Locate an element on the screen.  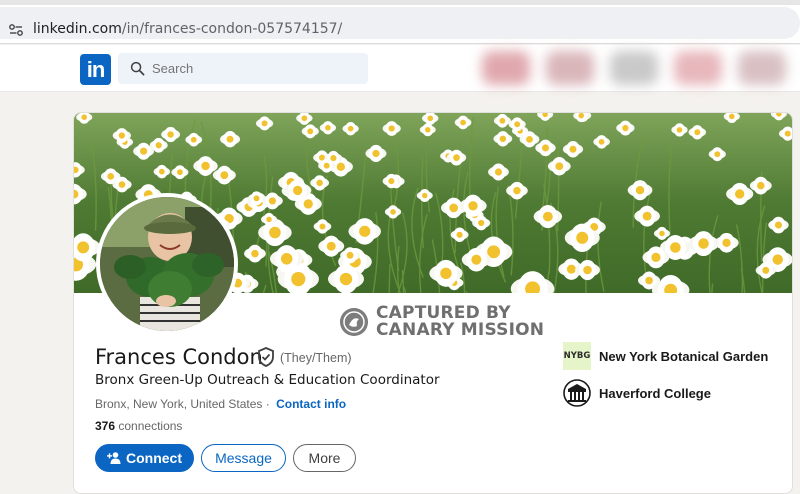
watermark-text: CAPTURED BY CANARY MISSION is located at coordinates (460, 322).